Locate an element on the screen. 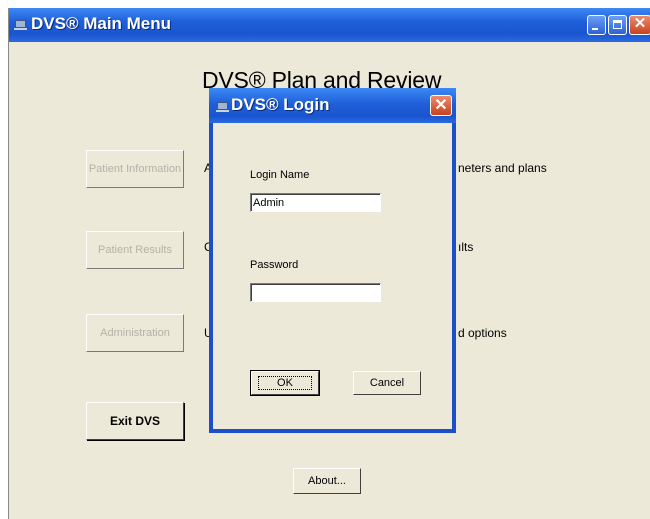  cancel-label: Cancel is located at coordinates (387, 383).